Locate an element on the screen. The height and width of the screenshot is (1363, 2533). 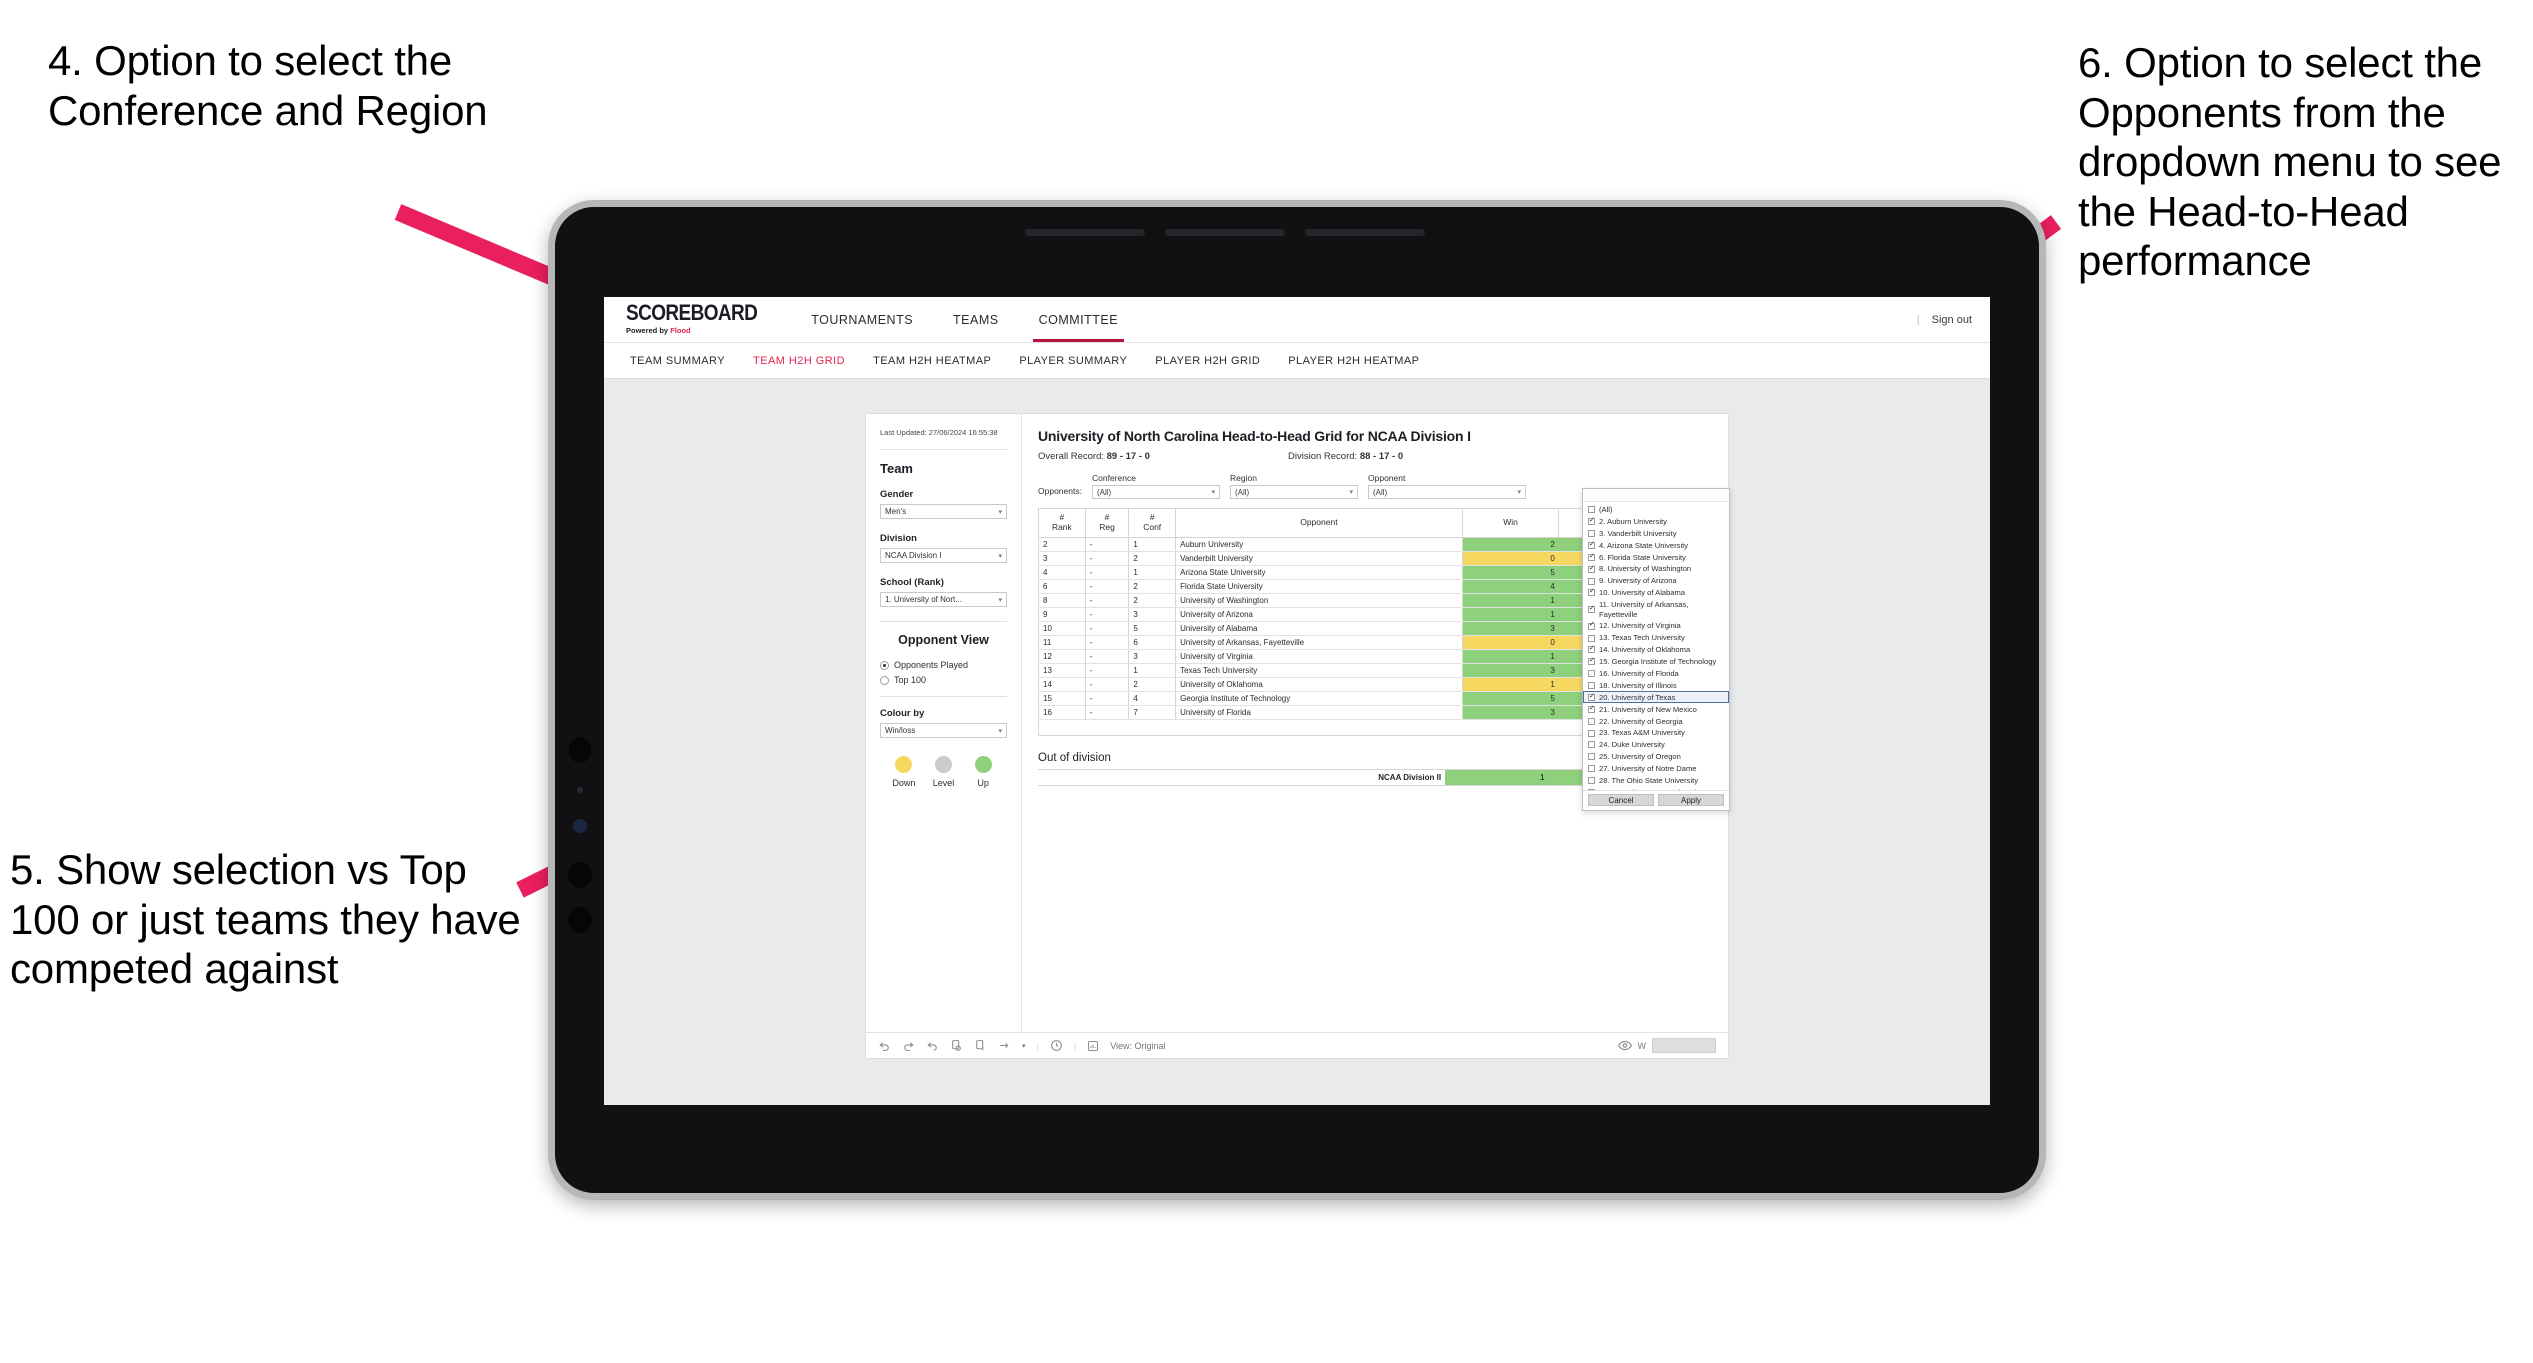
apply-button: Apply is located at coordinates (1691, 800).